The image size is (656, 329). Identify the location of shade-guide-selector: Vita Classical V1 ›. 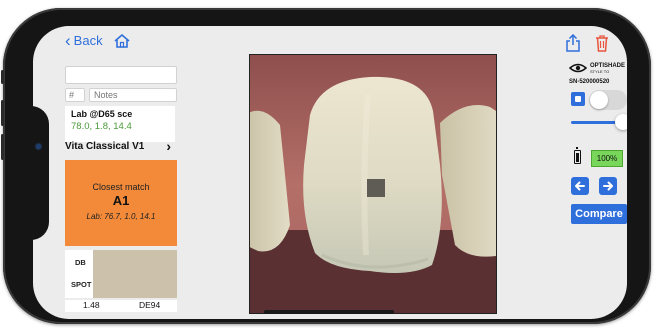
(120, 146).